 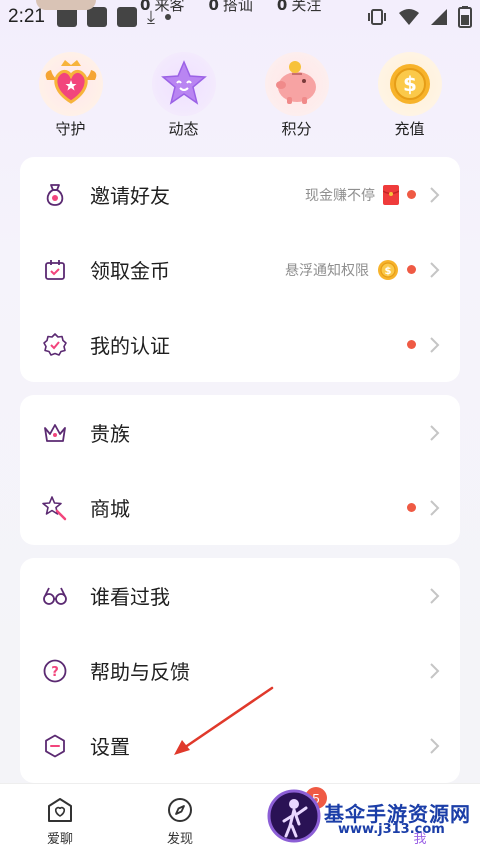 I want to click on piggy-bank-icon, so click(x=296, y=84).